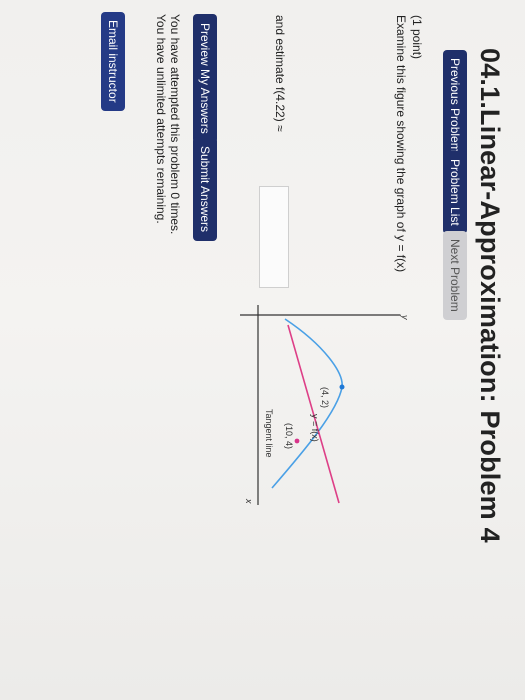  I want to click on previous-problem-button: Previous Problem, so click(455, 105).